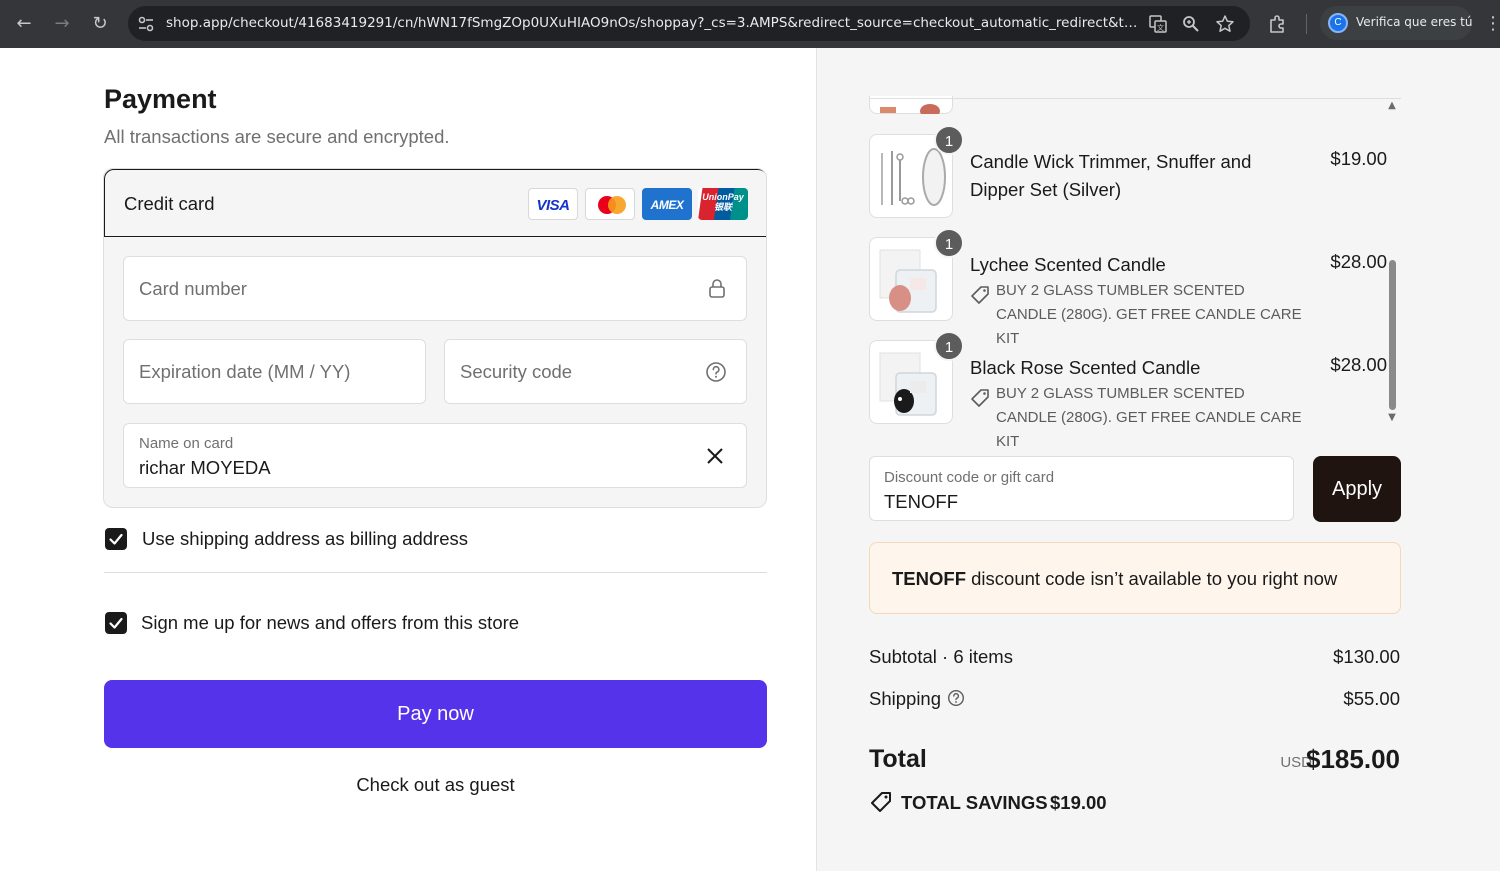 The image size is (1500, 871). I want to click on news-checkbox, so click(116, 623).